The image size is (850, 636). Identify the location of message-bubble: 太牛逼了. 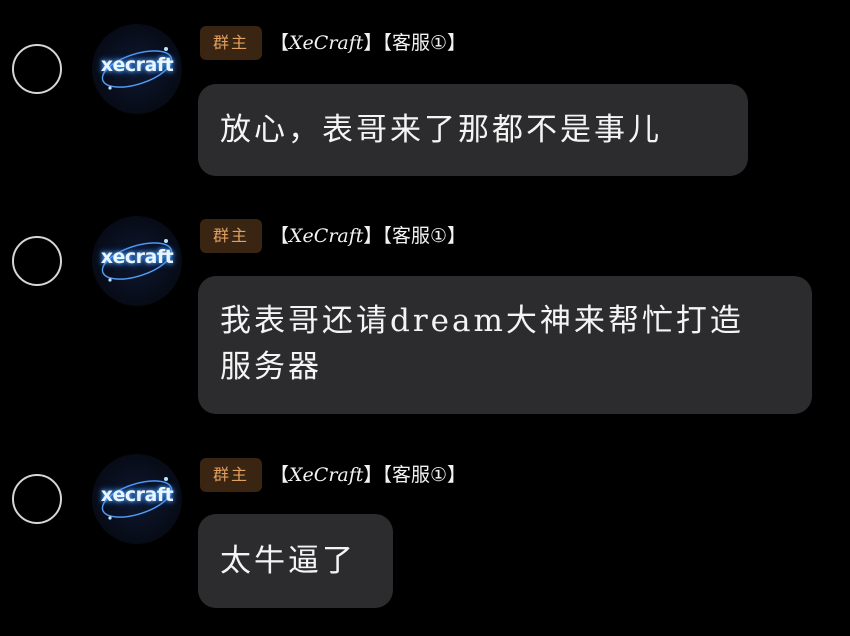
(295, 561).